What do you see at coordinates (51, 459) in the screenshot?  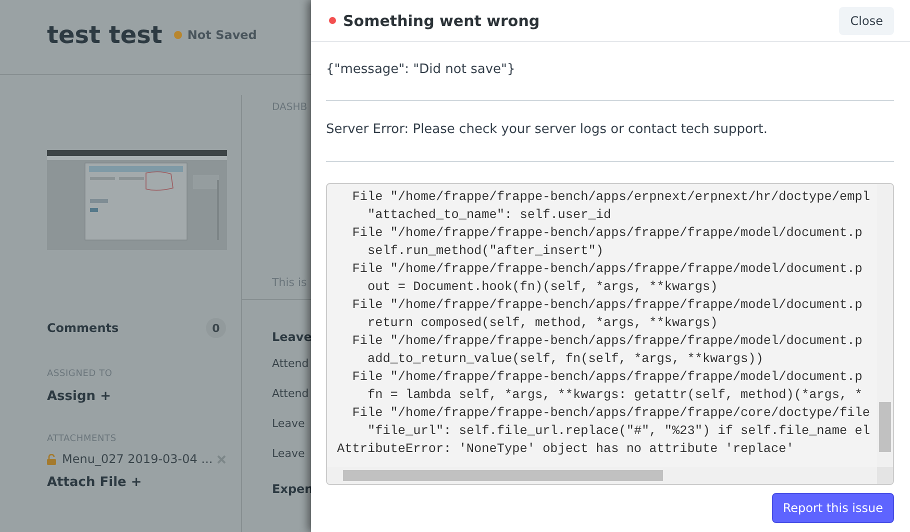 I see `unlocked-padlock-icon` at bounding box center [51, 459].